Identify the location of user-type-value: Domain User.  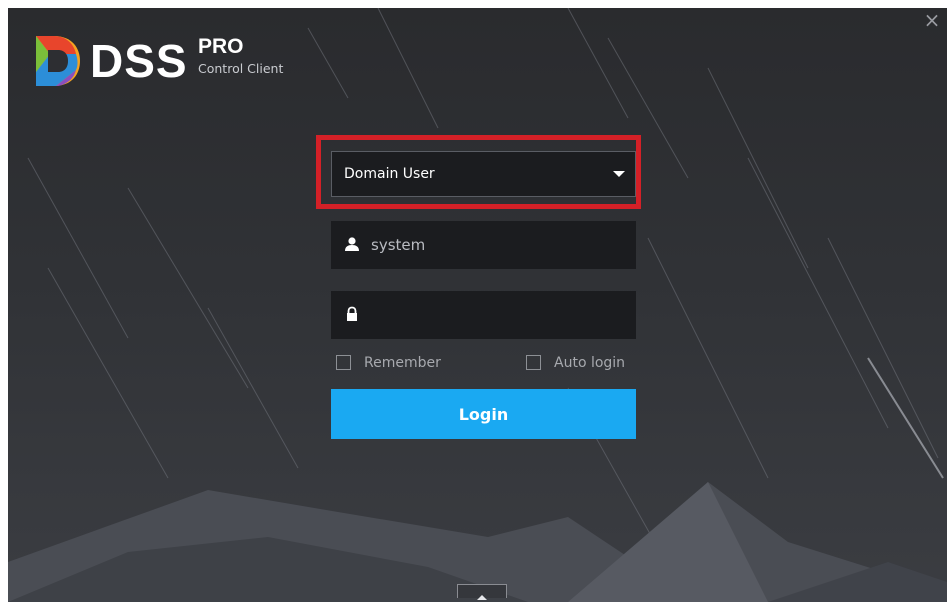
(389, 174).